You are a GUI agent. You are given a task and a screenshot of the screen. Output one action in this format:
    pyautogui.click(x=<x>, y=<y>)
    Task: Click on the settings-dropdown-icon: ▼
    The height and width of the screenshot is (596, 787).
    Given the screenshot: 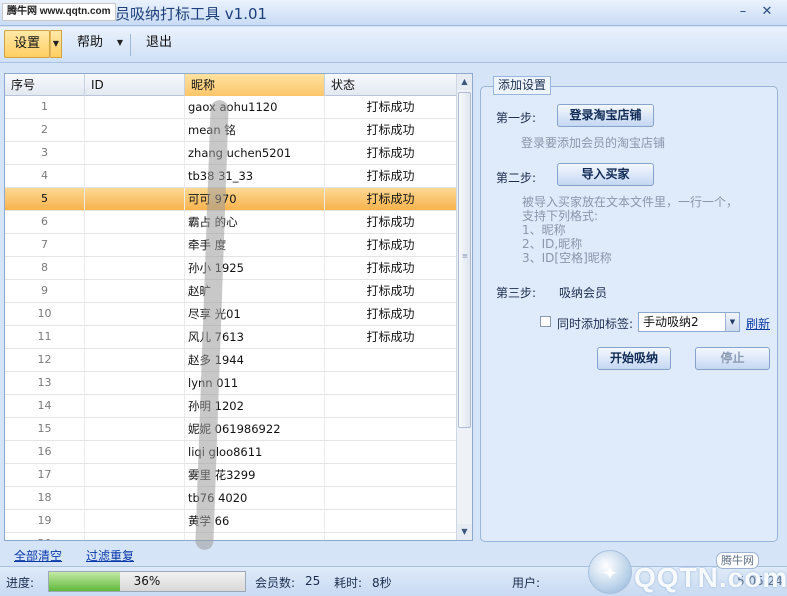 What is the action you would take?
    pyautogui.click(x=56, y=44)
    